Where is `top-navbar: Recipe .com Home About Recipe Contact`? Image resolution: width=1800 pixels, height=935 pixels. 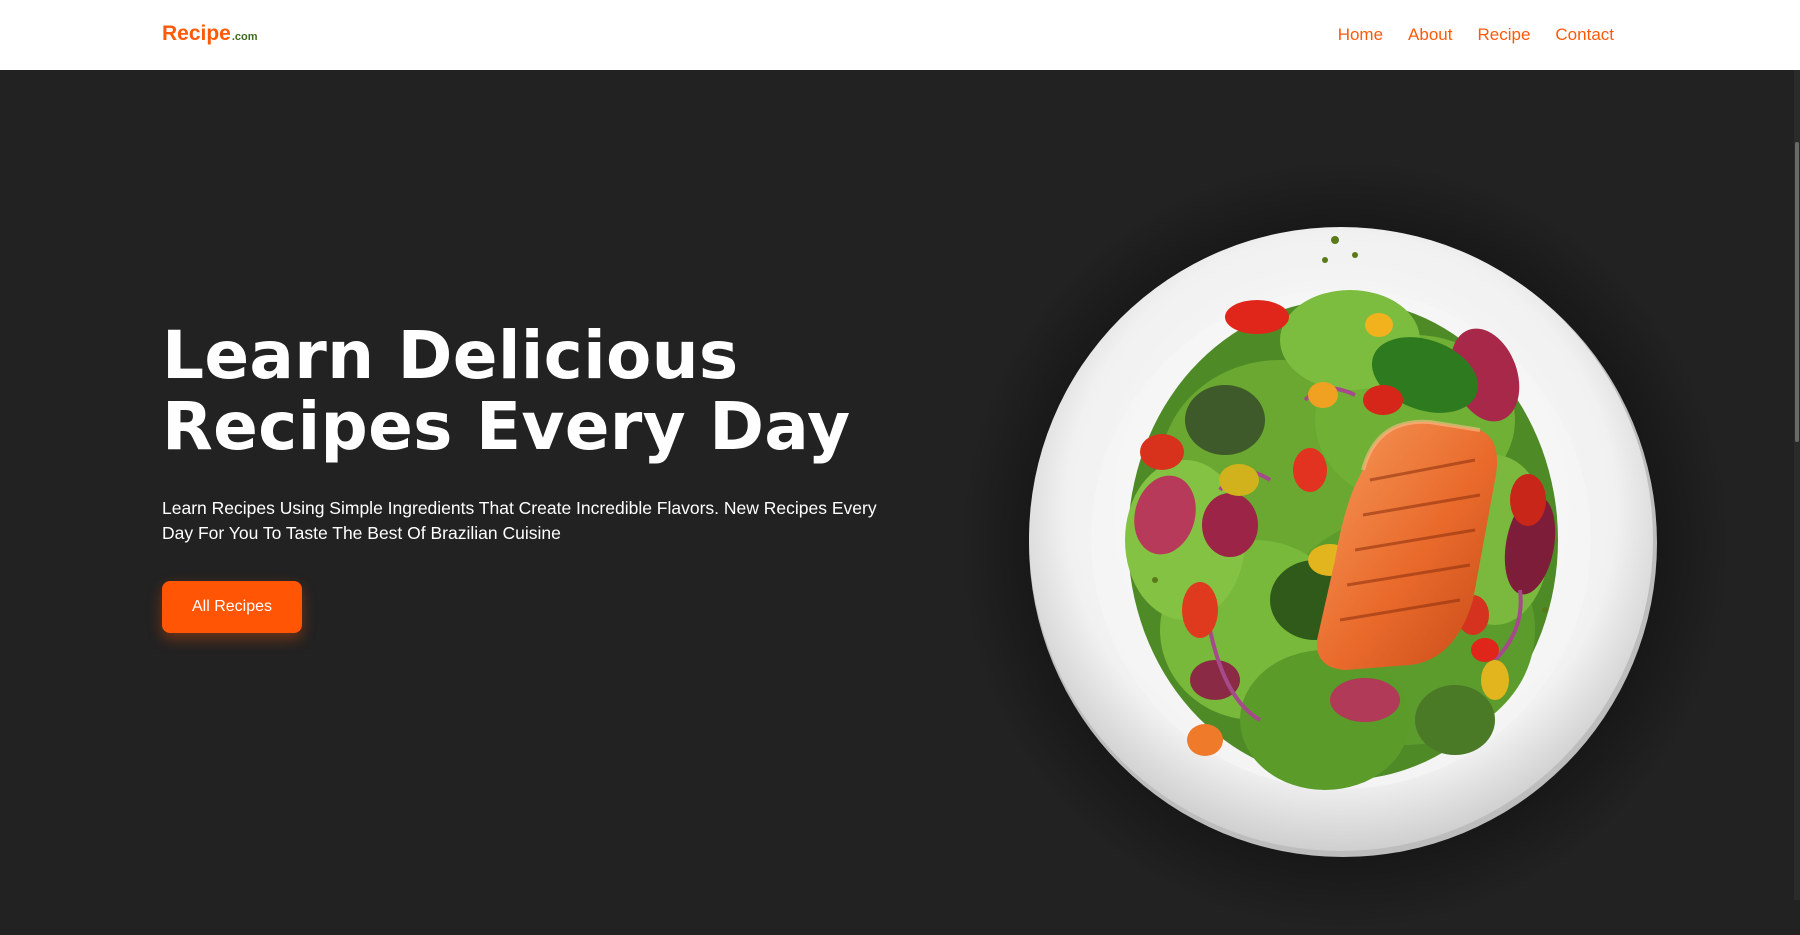
top-navbar: Recipe .com Home About Recipe Contact is located at coordinates (900, 35).